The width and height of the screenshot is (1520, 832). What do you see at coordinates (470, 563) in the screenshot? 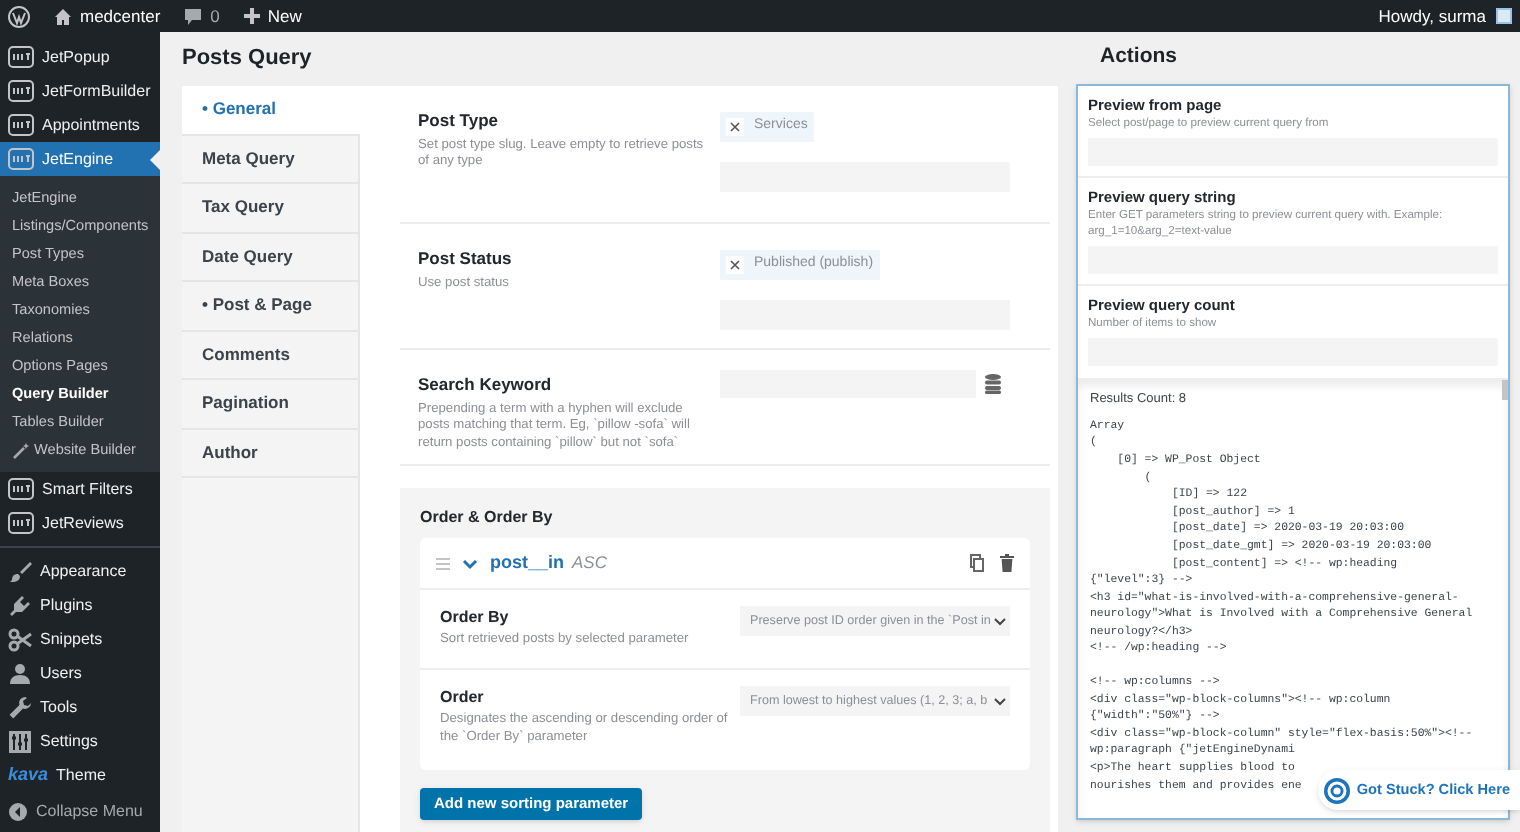
I see `chevron-icon` at bounding box center [470, 563].